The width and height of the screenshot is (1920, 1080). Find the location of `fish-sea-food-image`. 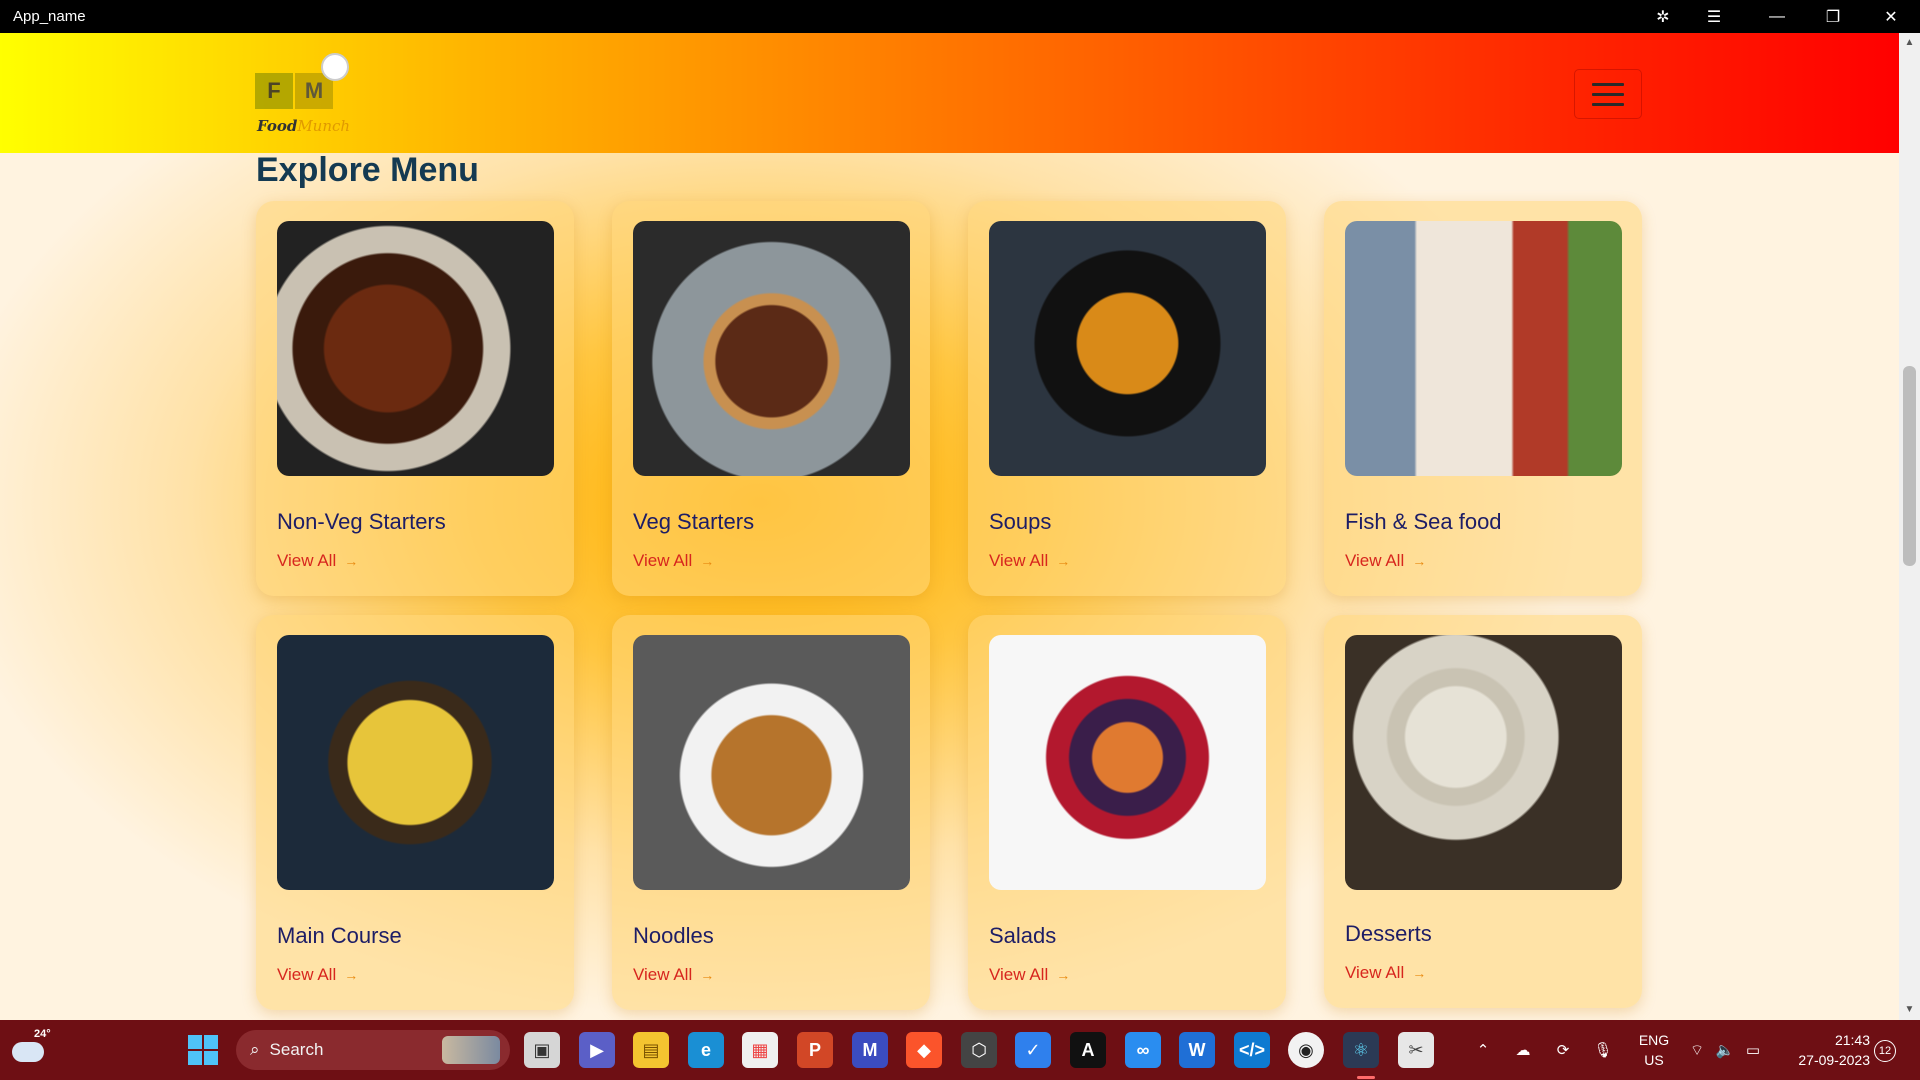

fish-sea-food-image is located at coordinates (1483, 348).